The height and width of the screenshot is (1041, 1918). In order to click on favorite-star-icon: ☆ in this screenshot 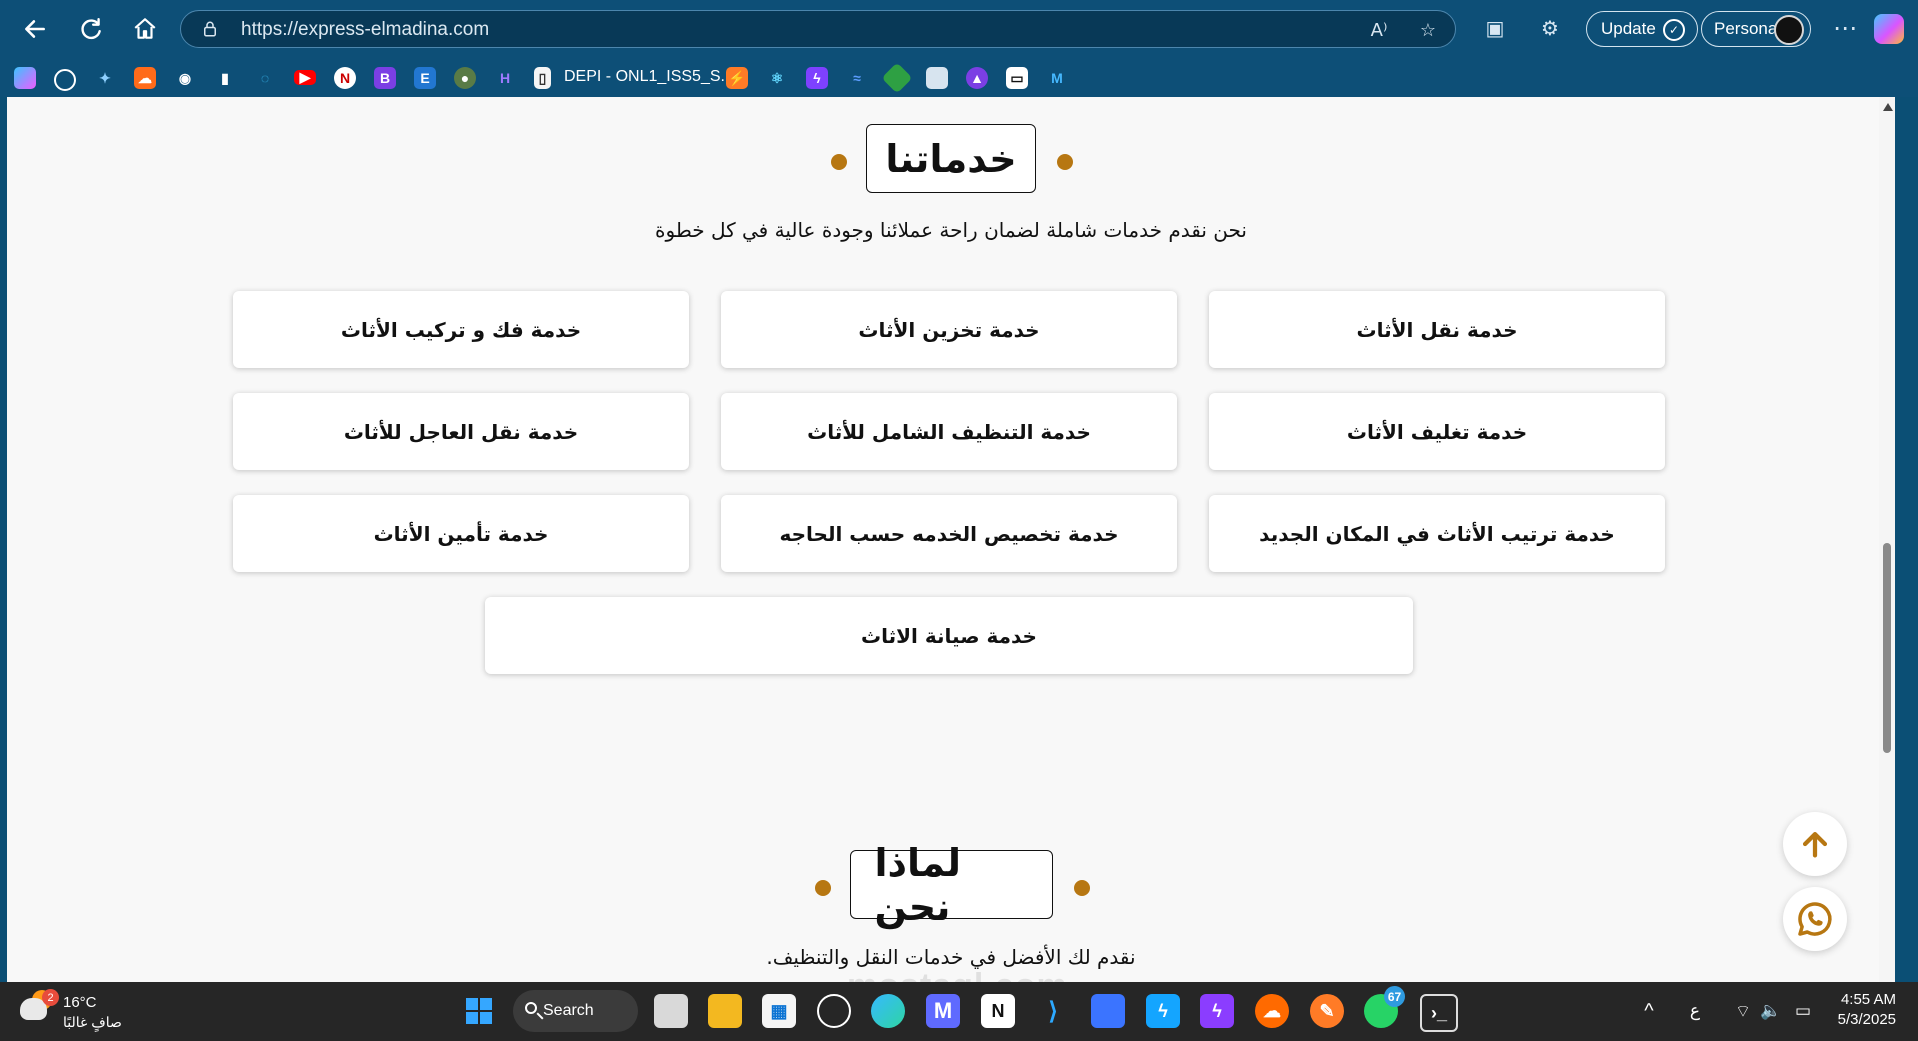, I will do `click(1428, 30)`.